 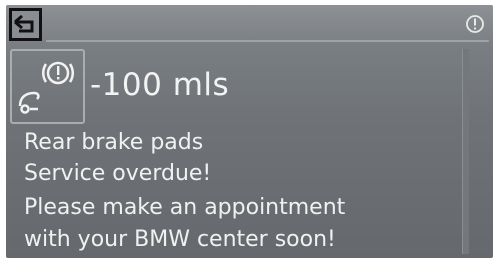 I want to click on header-bar, so click(x=249, y=24).